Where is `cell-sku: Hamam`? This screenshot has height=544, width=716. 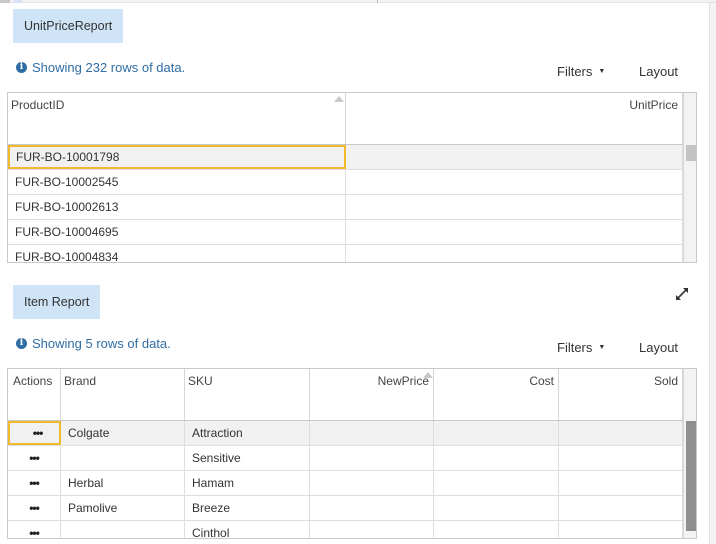
cell-sku: Hamam is located at coordinates (247, 483).